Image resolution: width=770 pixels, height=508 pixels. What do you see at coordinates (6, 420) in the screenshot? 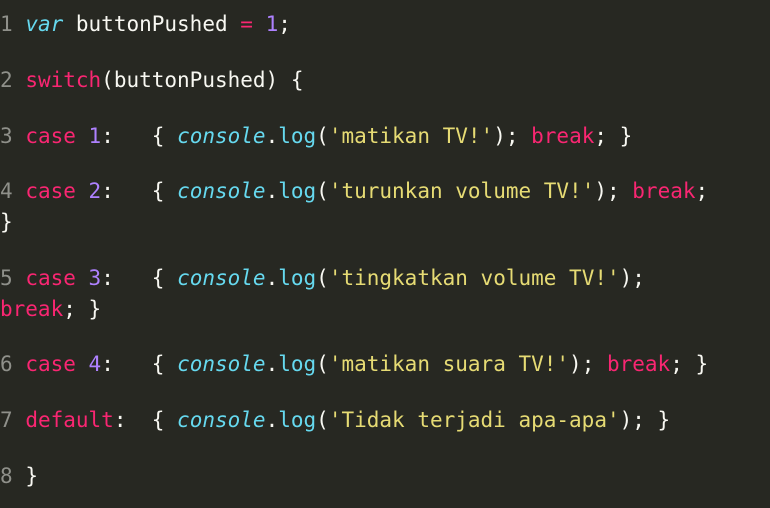
I see `line-number: 7` at bounding box center [6, 420].